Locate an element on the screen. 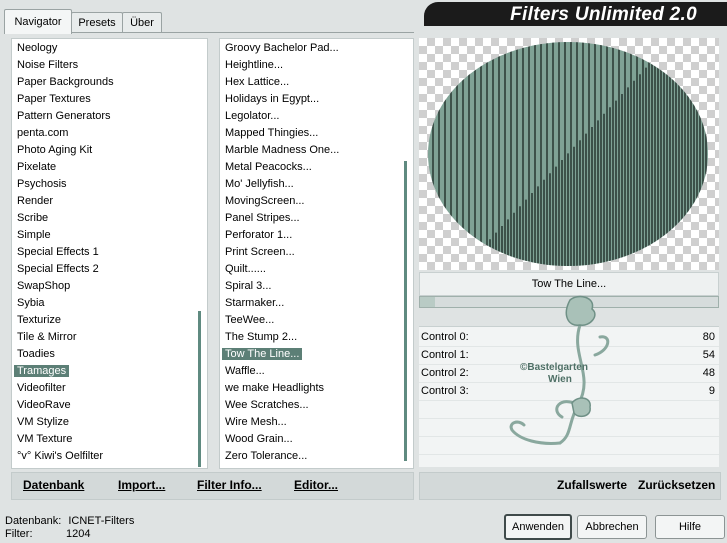  control-0-value: 80 is located at coordinates (709, 337).